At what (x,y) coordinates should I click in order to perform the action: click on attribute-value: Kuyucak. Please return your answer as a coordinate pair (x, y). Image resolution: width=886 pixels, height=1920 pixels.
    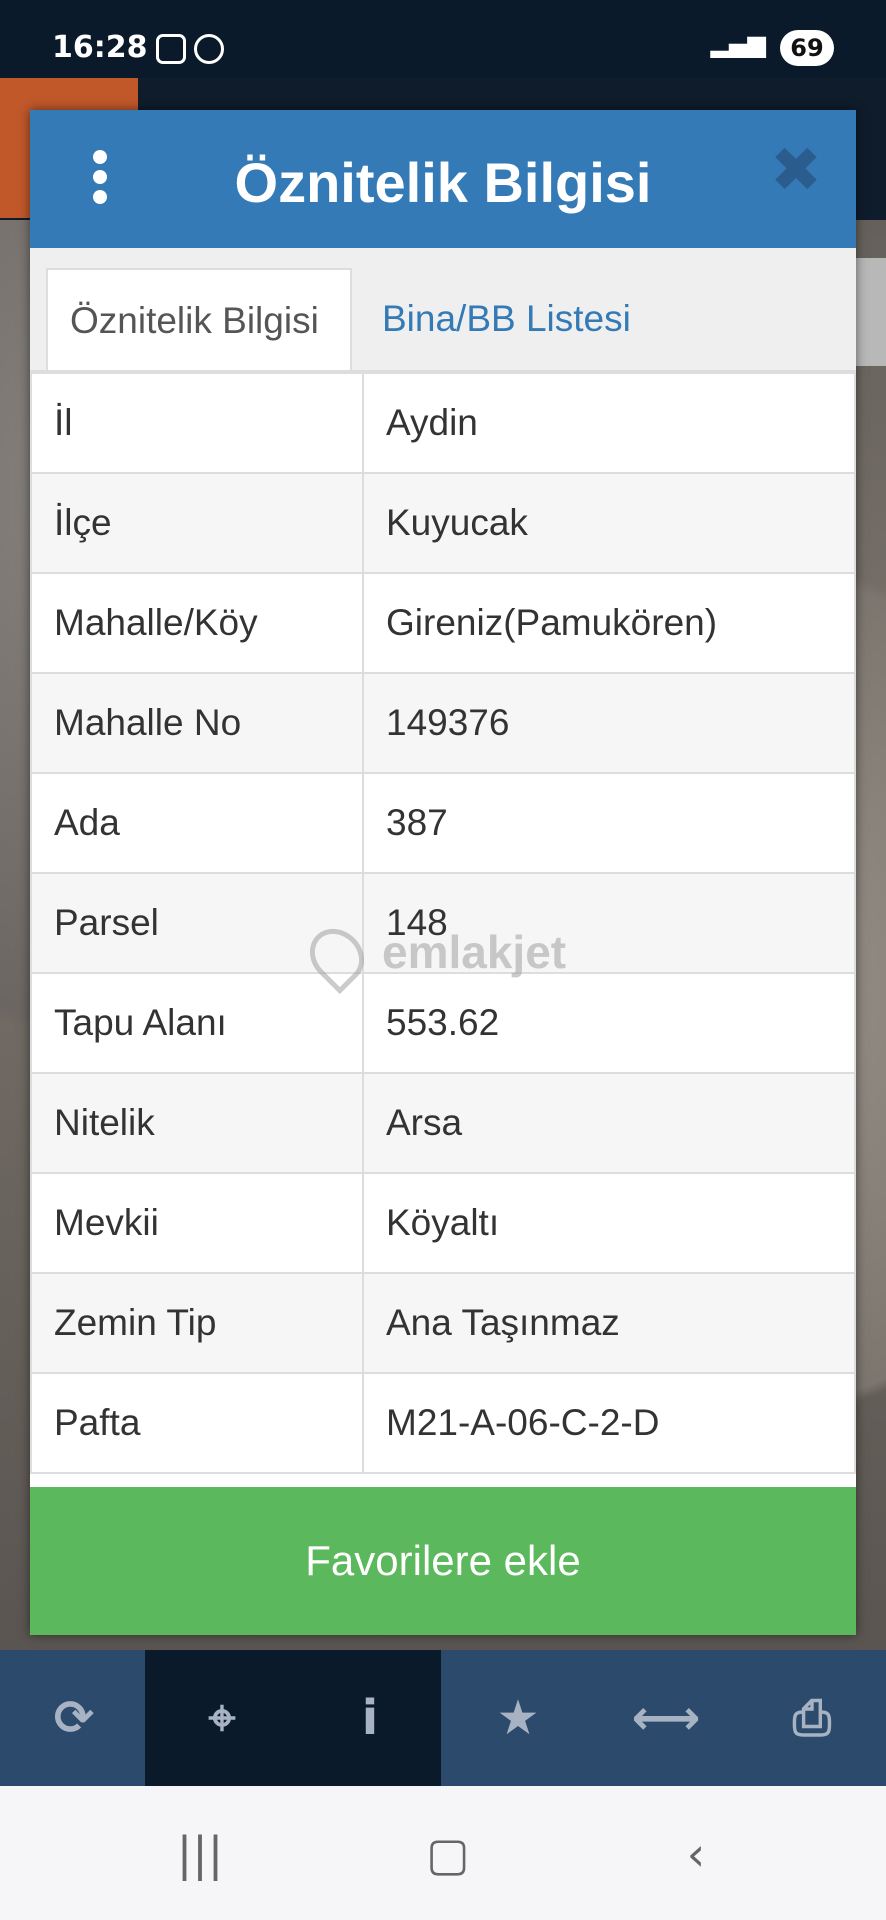
    Looking at the image, I should click on (609, 523).